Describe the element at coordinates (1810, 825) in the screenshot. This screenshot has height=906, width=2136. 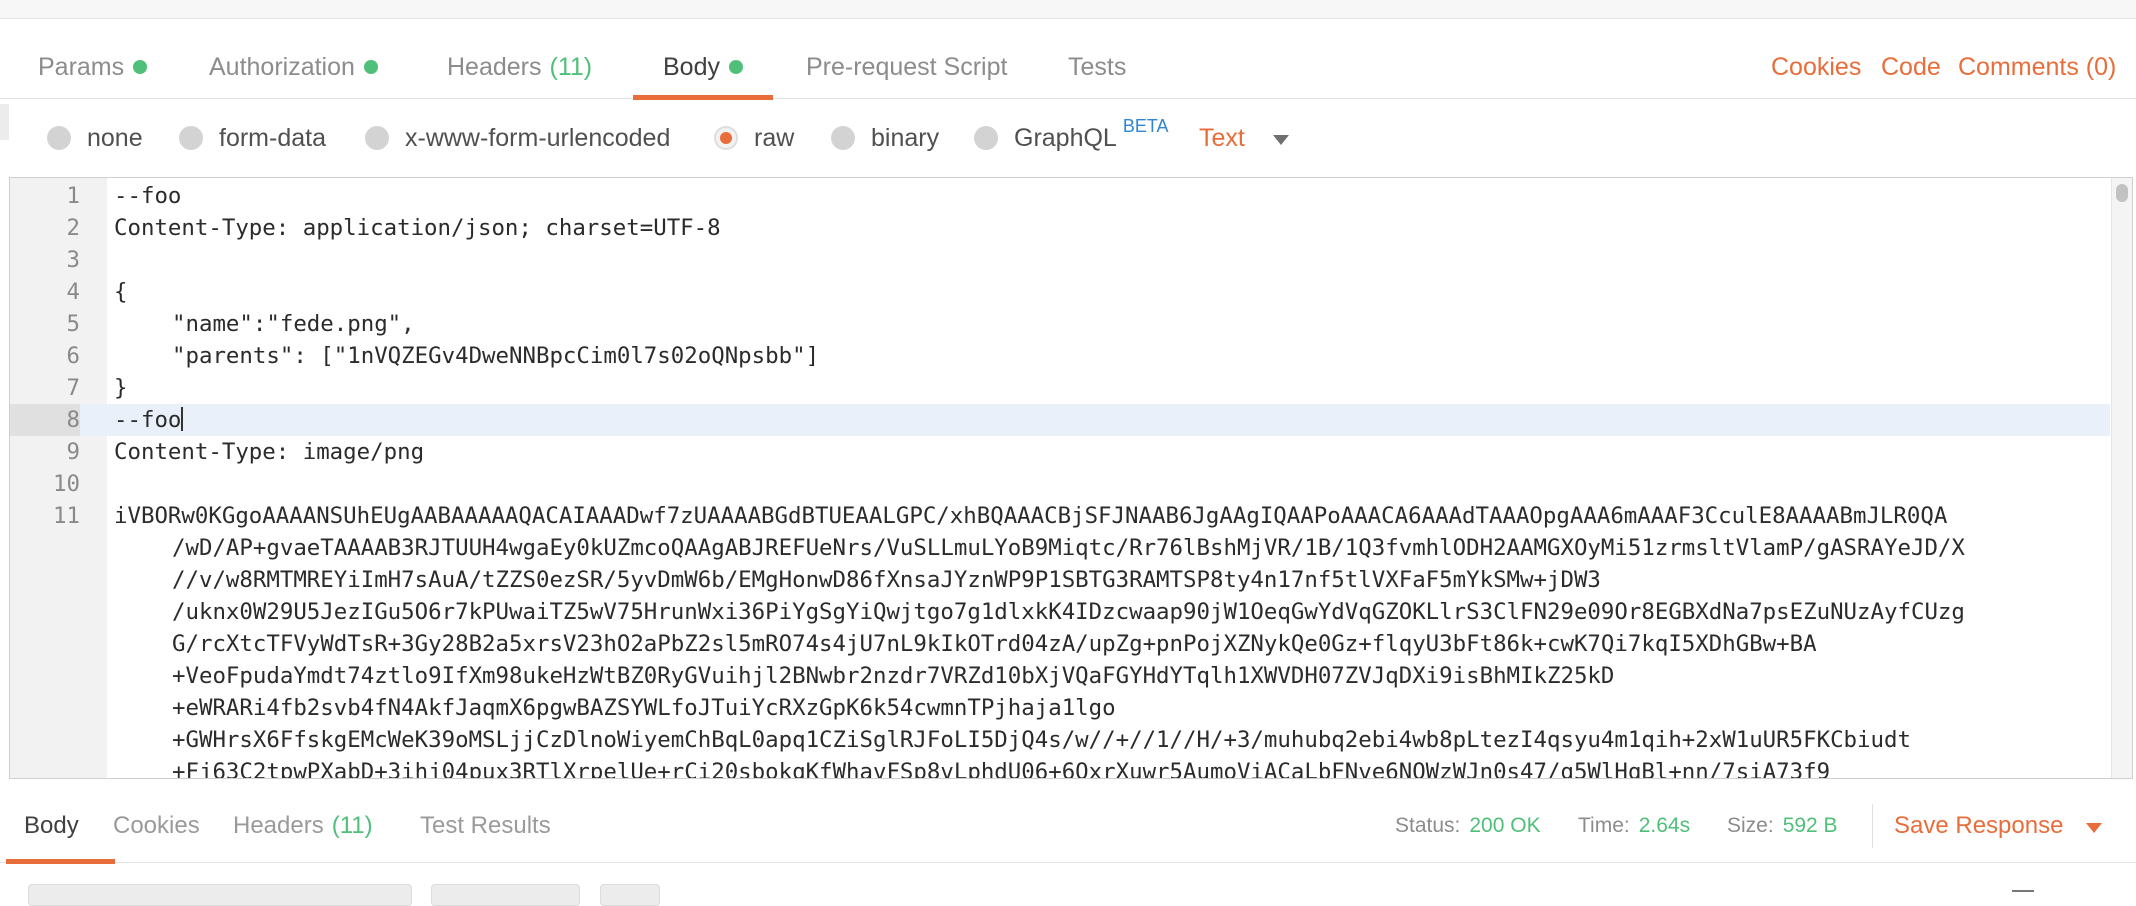
I see `size-value: 592 B` at that location.